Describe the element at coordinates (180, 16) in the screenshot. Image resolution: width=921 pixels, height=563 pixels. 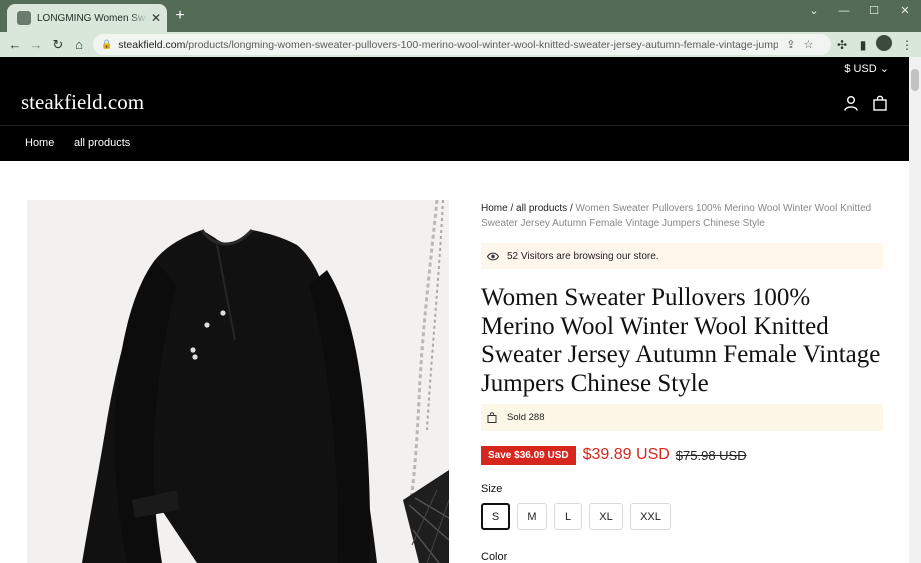
I see `new-tab-icon: +` at that location.